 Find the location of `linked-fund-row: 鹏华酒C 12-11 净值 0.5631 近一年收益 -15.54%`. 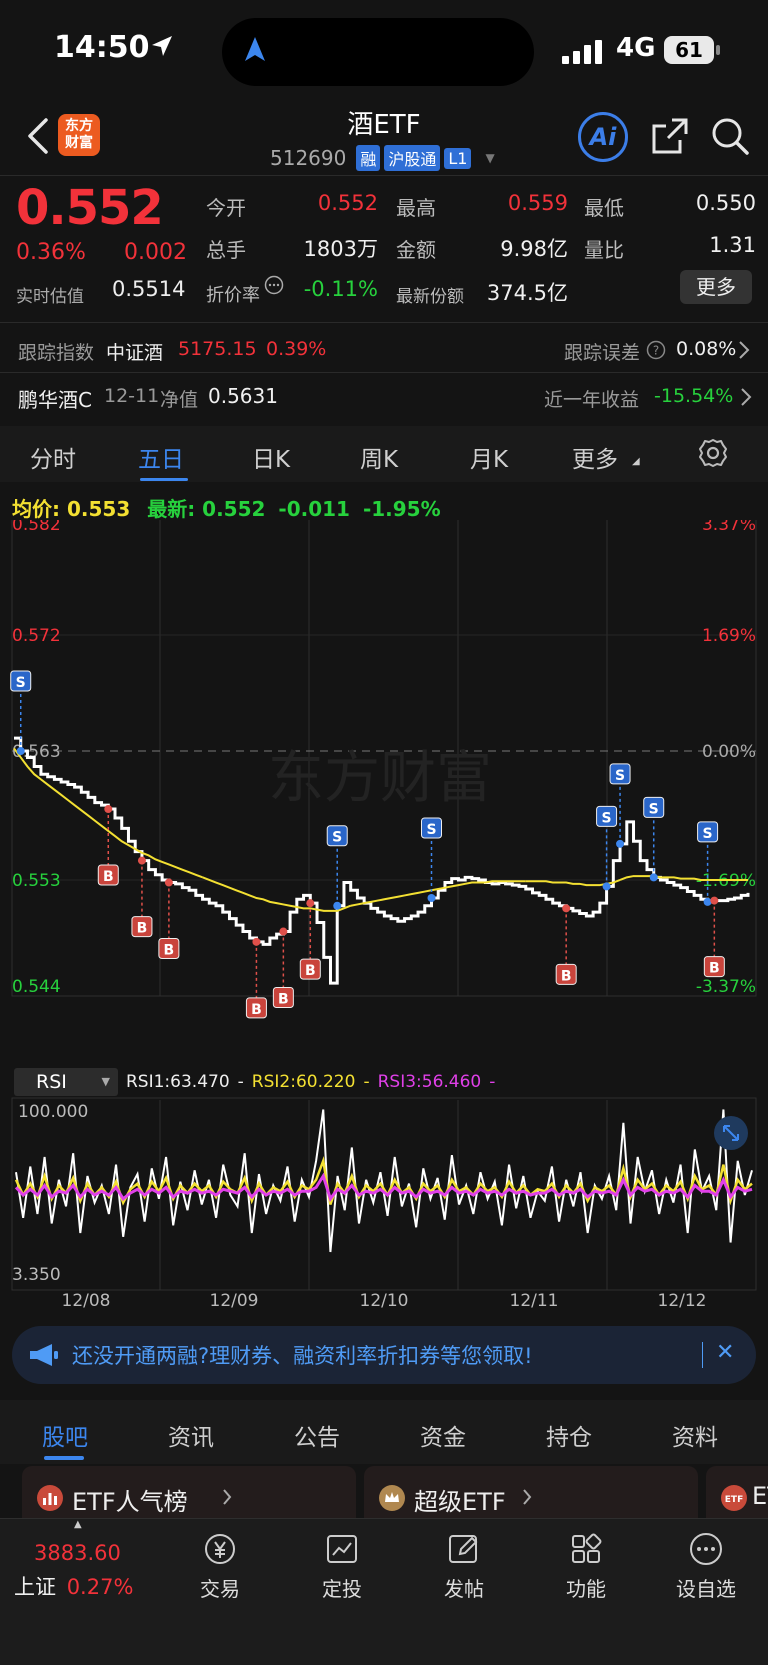

linked-fund-row: 鹏华酒C 12-11 净值 0.5631 近一年收益 -15.54% is located at coordinates (384, 398).